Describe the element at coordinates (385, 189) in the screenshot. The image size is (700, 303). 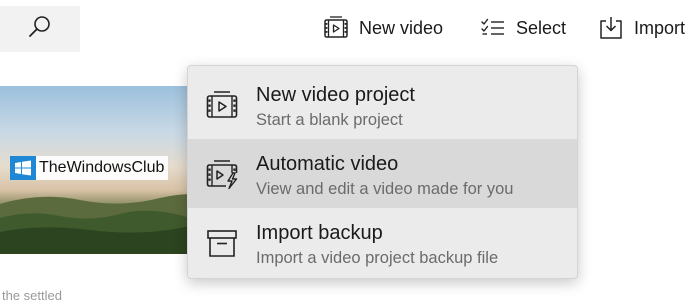
I see `menu-item-subtitle: View and edit a video made for you` at that location.